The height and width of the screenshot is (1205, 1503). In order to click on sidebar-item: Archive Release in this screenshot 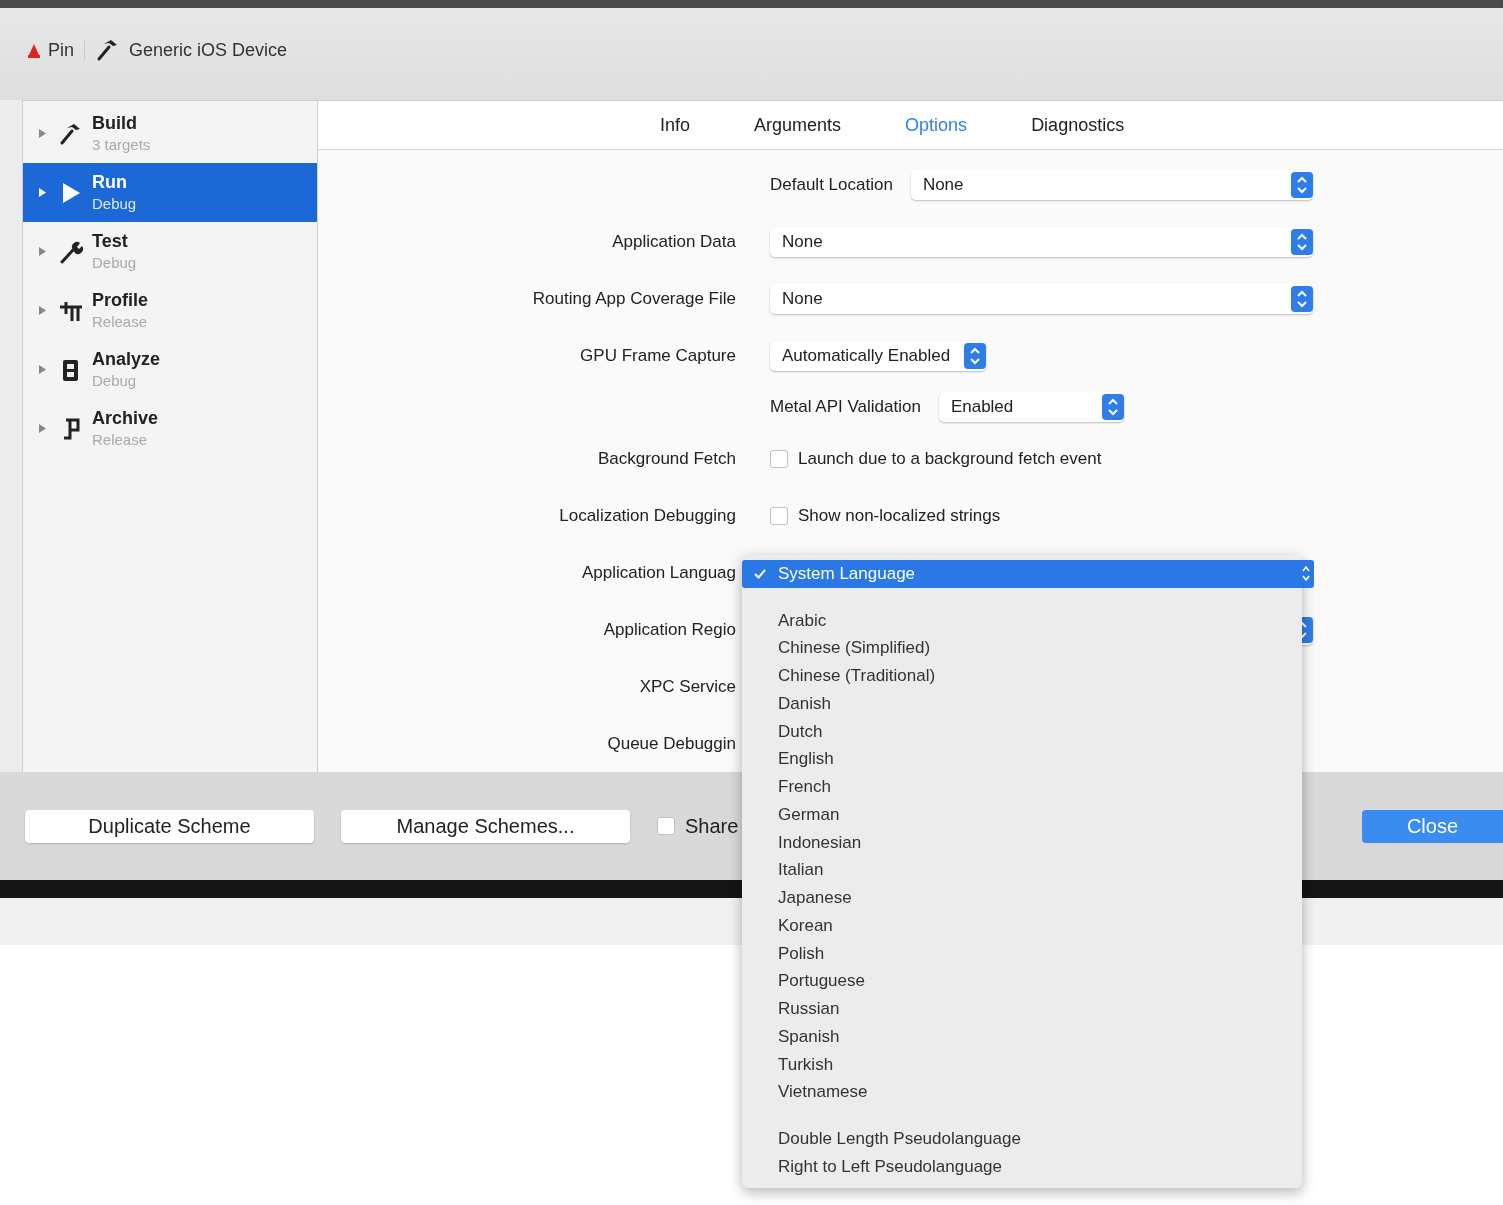, I will do `click(170, 428)`.